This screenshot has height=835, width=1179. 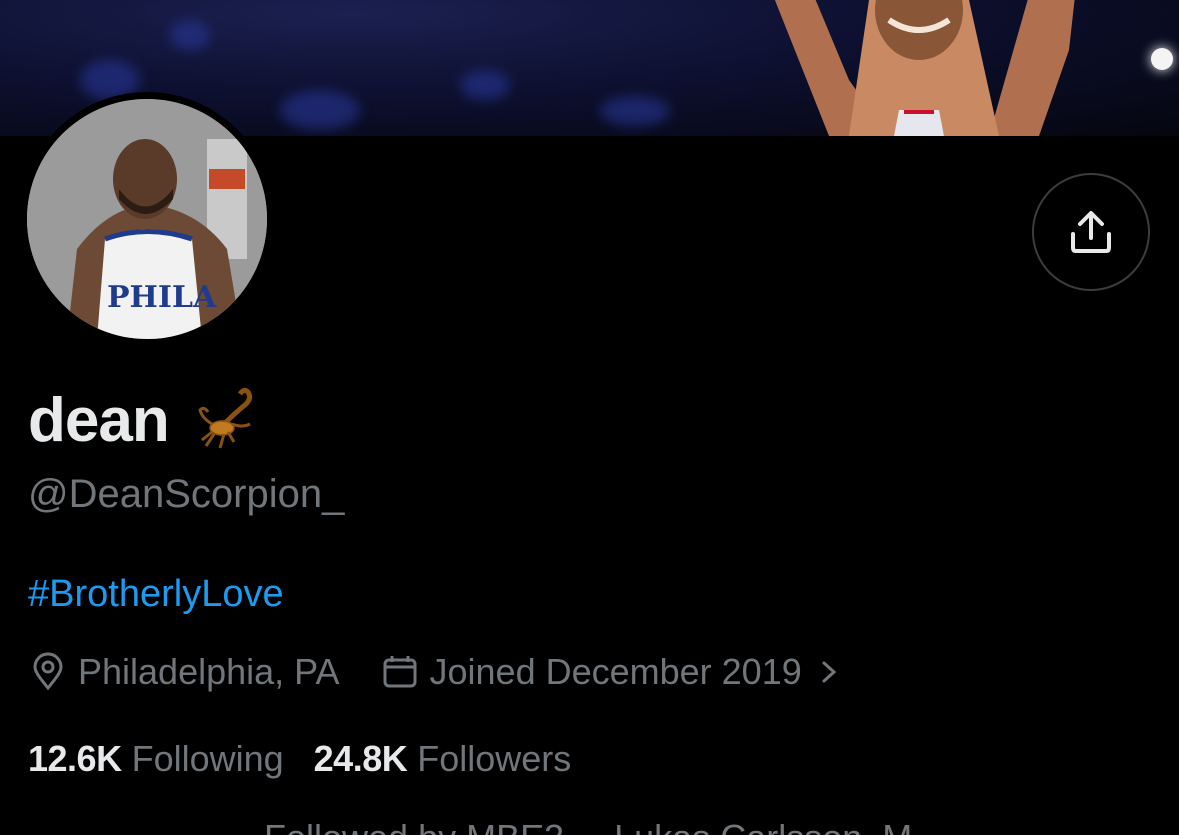 What do you see at coordinates (156, 594) in the screenshot?
I see `bio-hashtag-link: #BrotherlyLove` at bounding box center [156, 594].